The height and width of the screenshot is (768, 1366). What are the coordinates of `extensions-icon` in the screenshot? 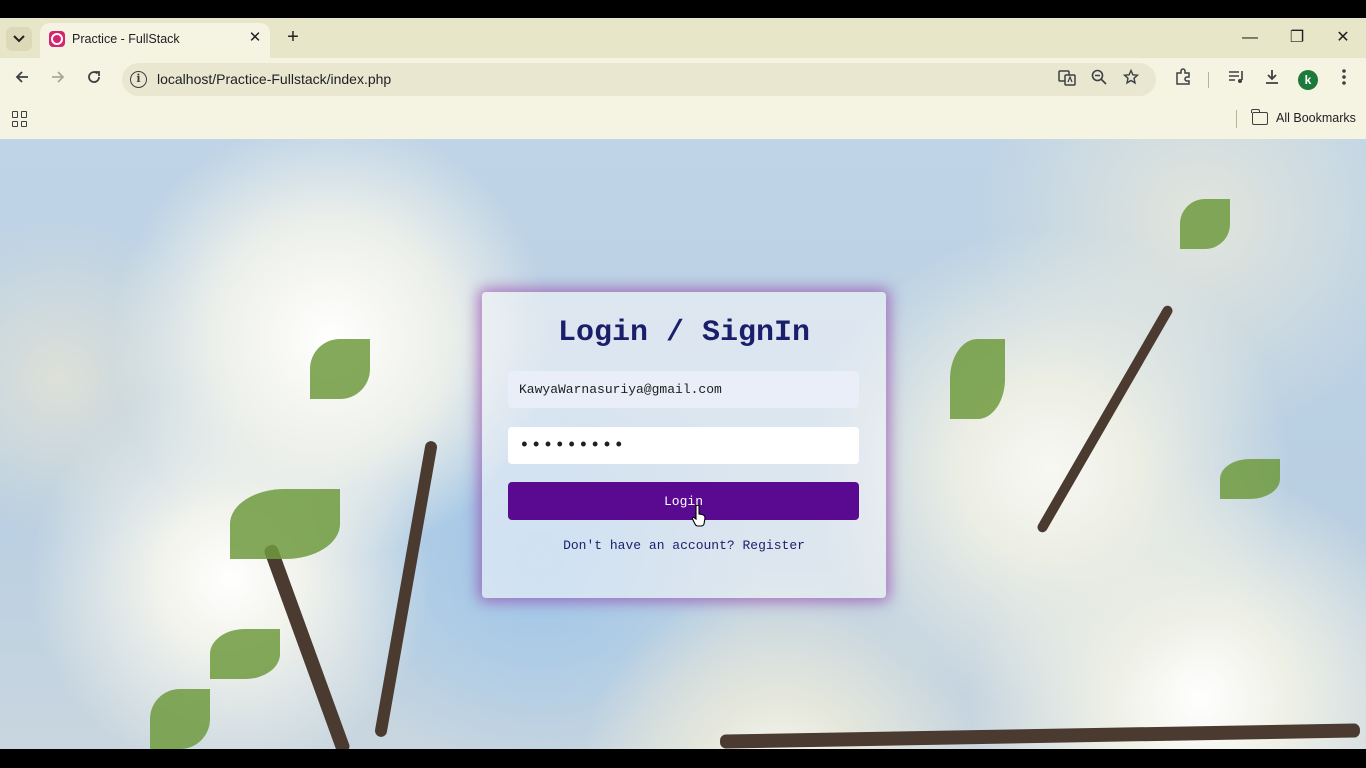 It's located at (1183, 80).